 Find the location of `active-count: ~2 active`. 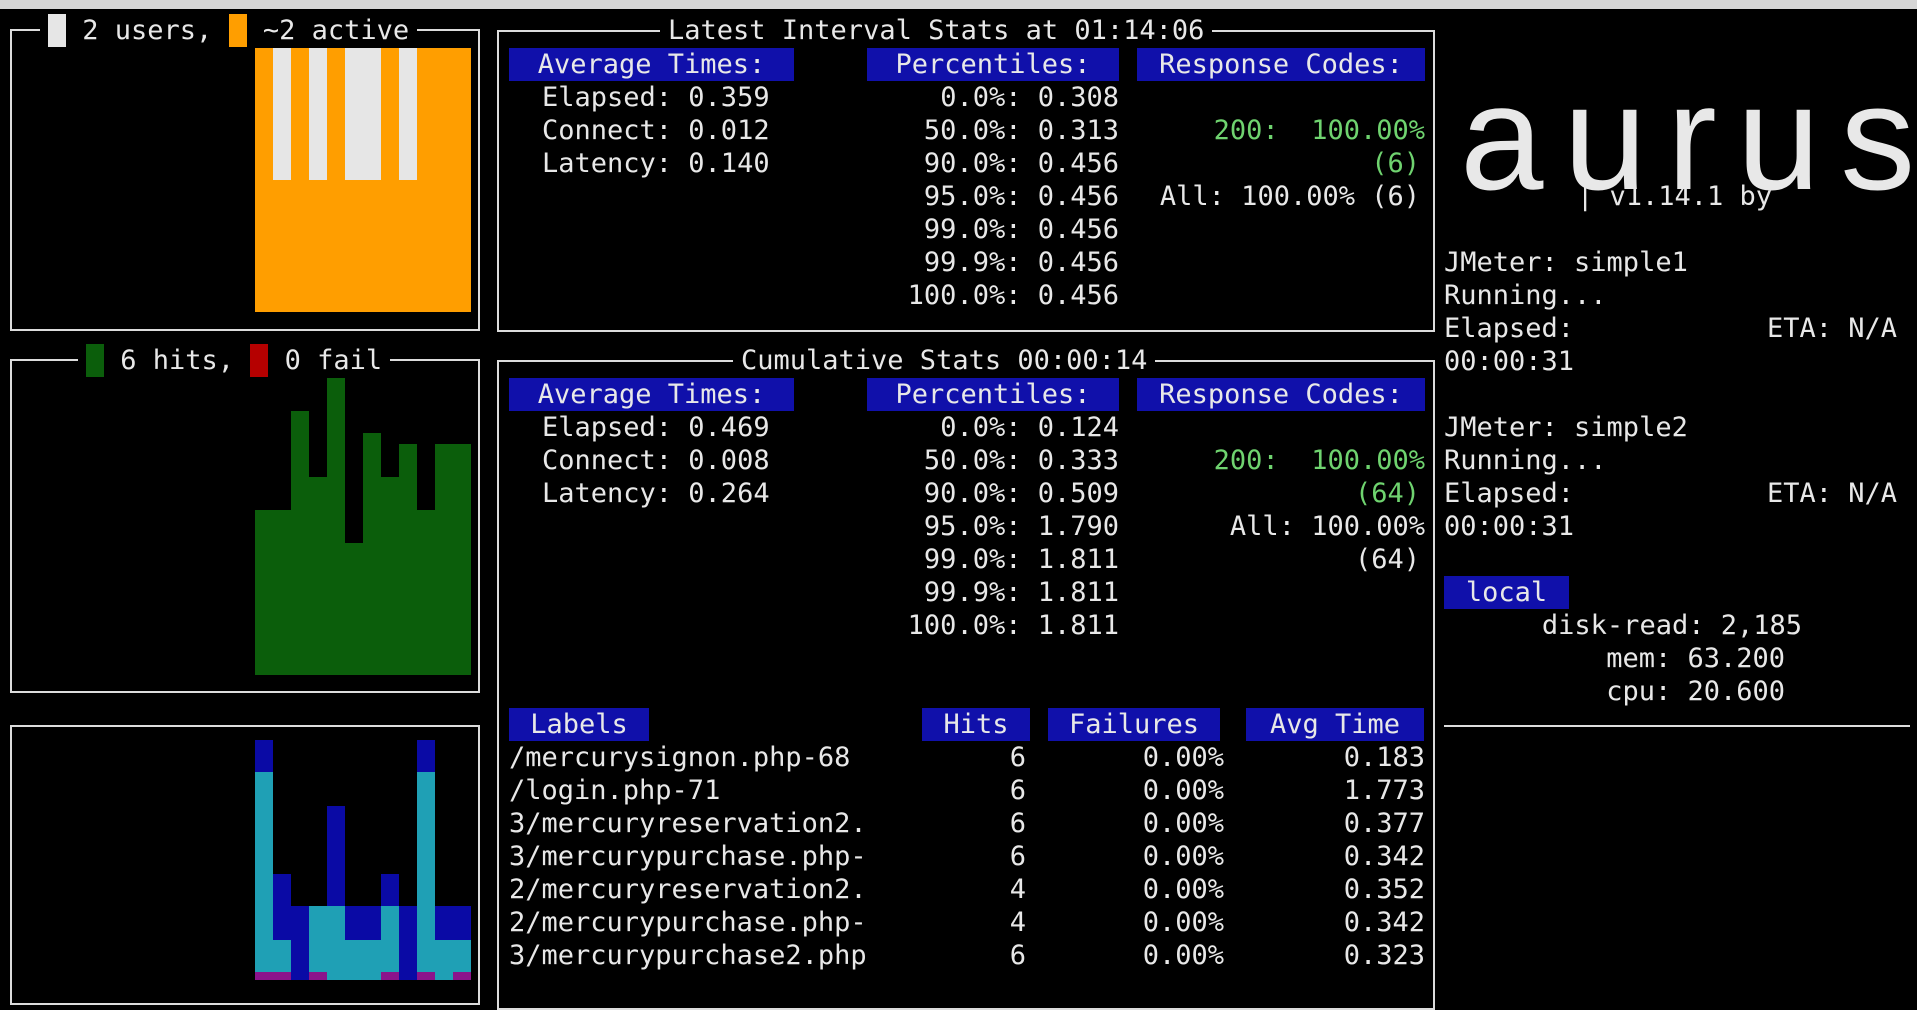

active-count: ~2 active is located at coordinates (336, 30).